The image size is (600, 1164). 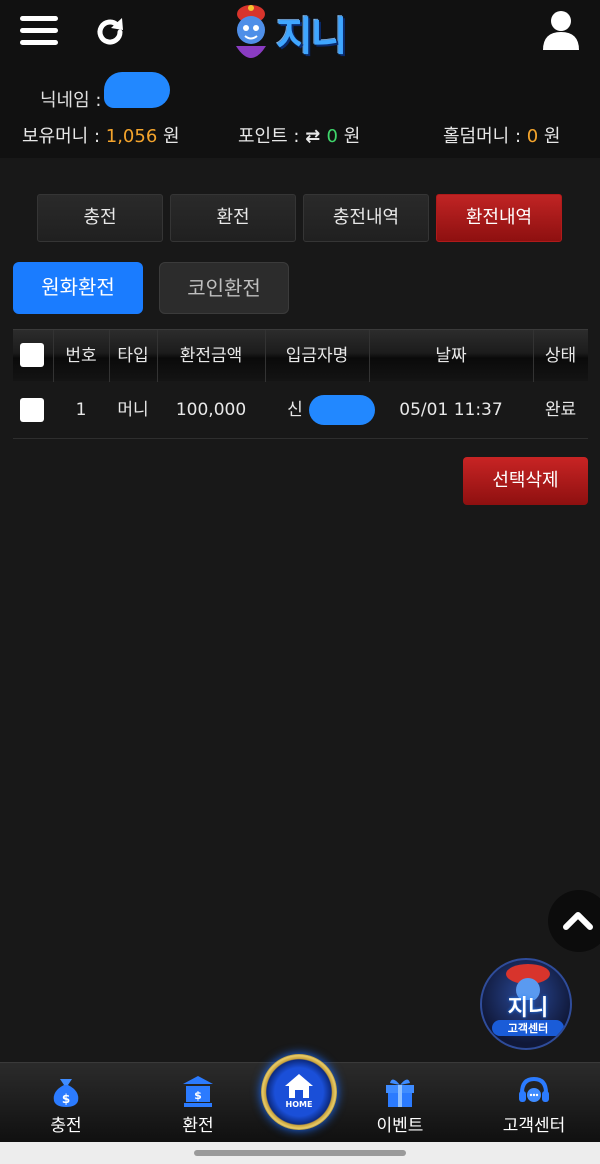 I want to click on system-home-bar, so click(x=300, y=1153).